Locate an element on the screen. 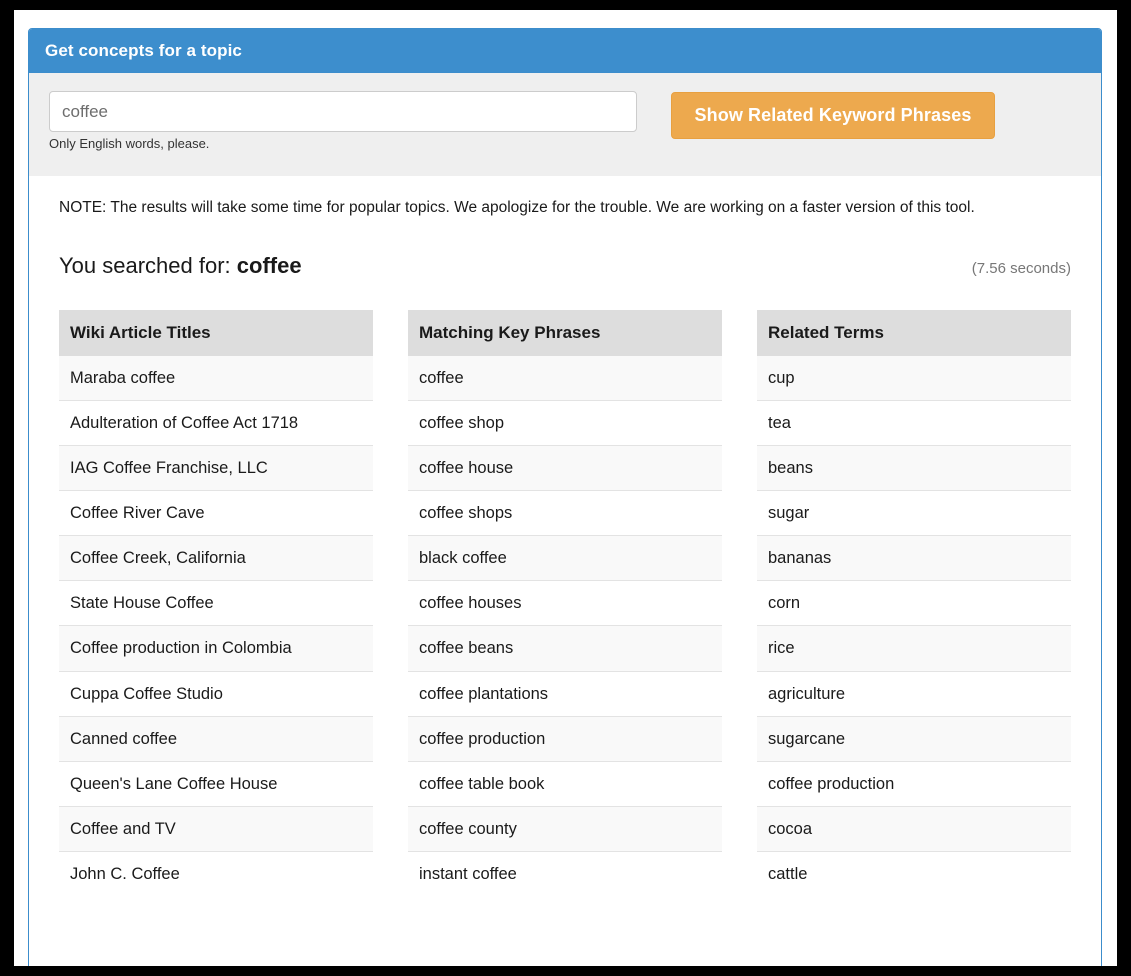 This screenshot has height=976, width=1131. elapsed-time: (7.56 seconds) is located at coordinates (1021, 268).